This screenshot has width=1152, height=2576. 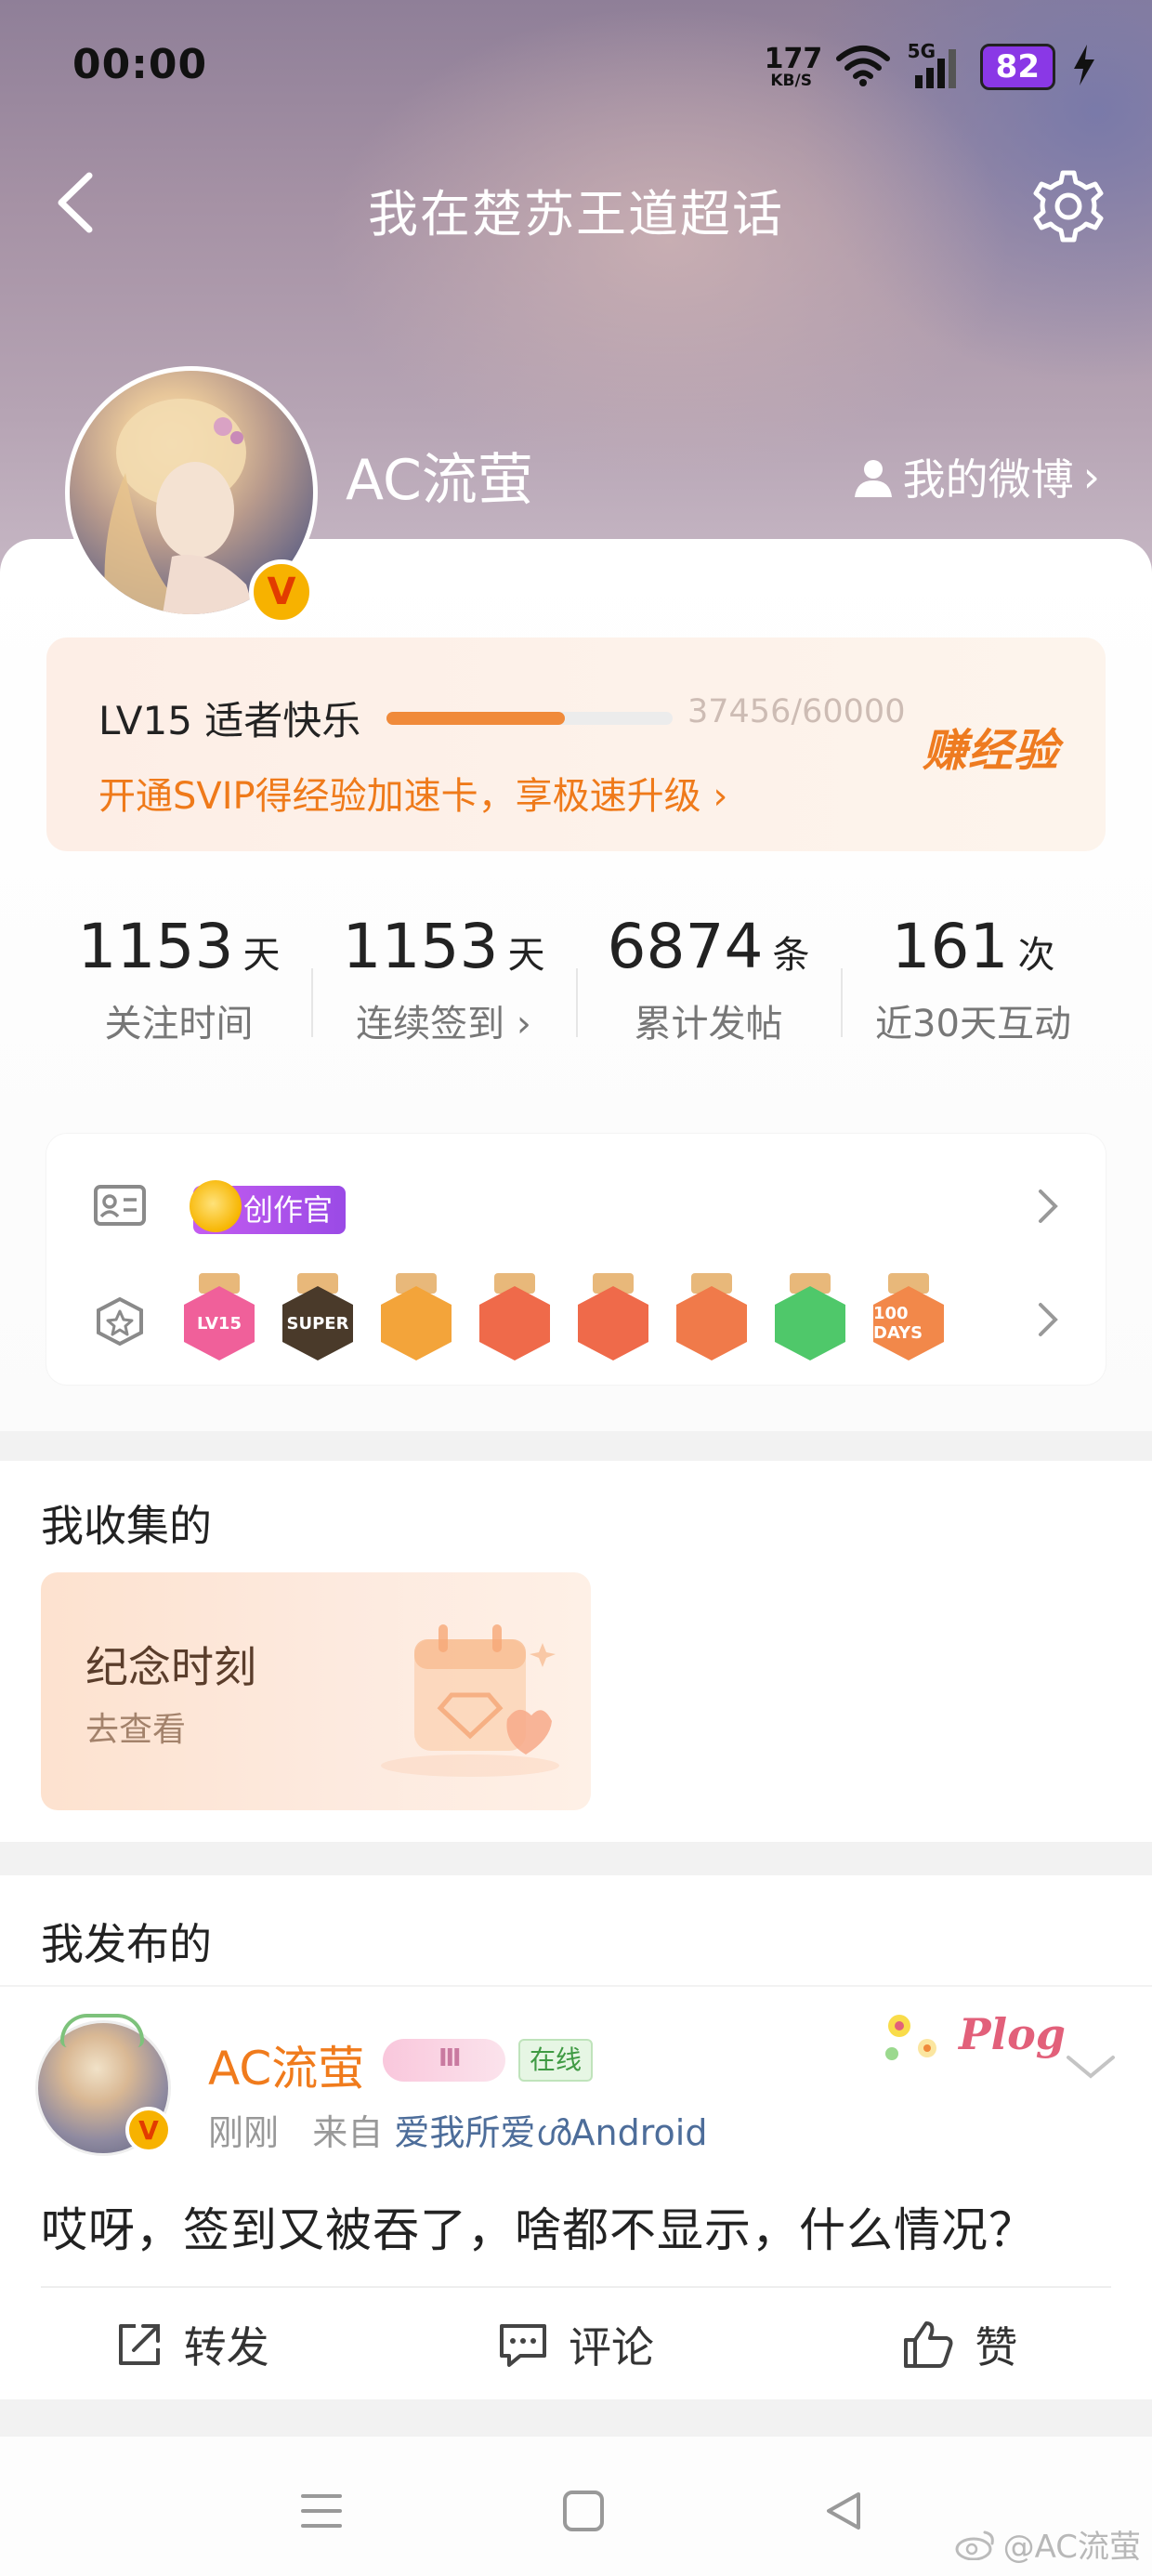 I want to click on creator-officer-tag: 创作官, so click(x=268, y=1207).